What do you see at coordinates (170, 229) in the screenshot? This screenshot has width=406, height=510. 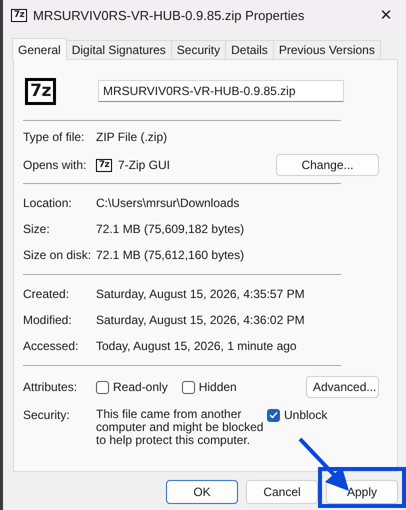 I see `field-value: 72.1 MB (75,609,182 bytes)` at bounding box center [170, 229].